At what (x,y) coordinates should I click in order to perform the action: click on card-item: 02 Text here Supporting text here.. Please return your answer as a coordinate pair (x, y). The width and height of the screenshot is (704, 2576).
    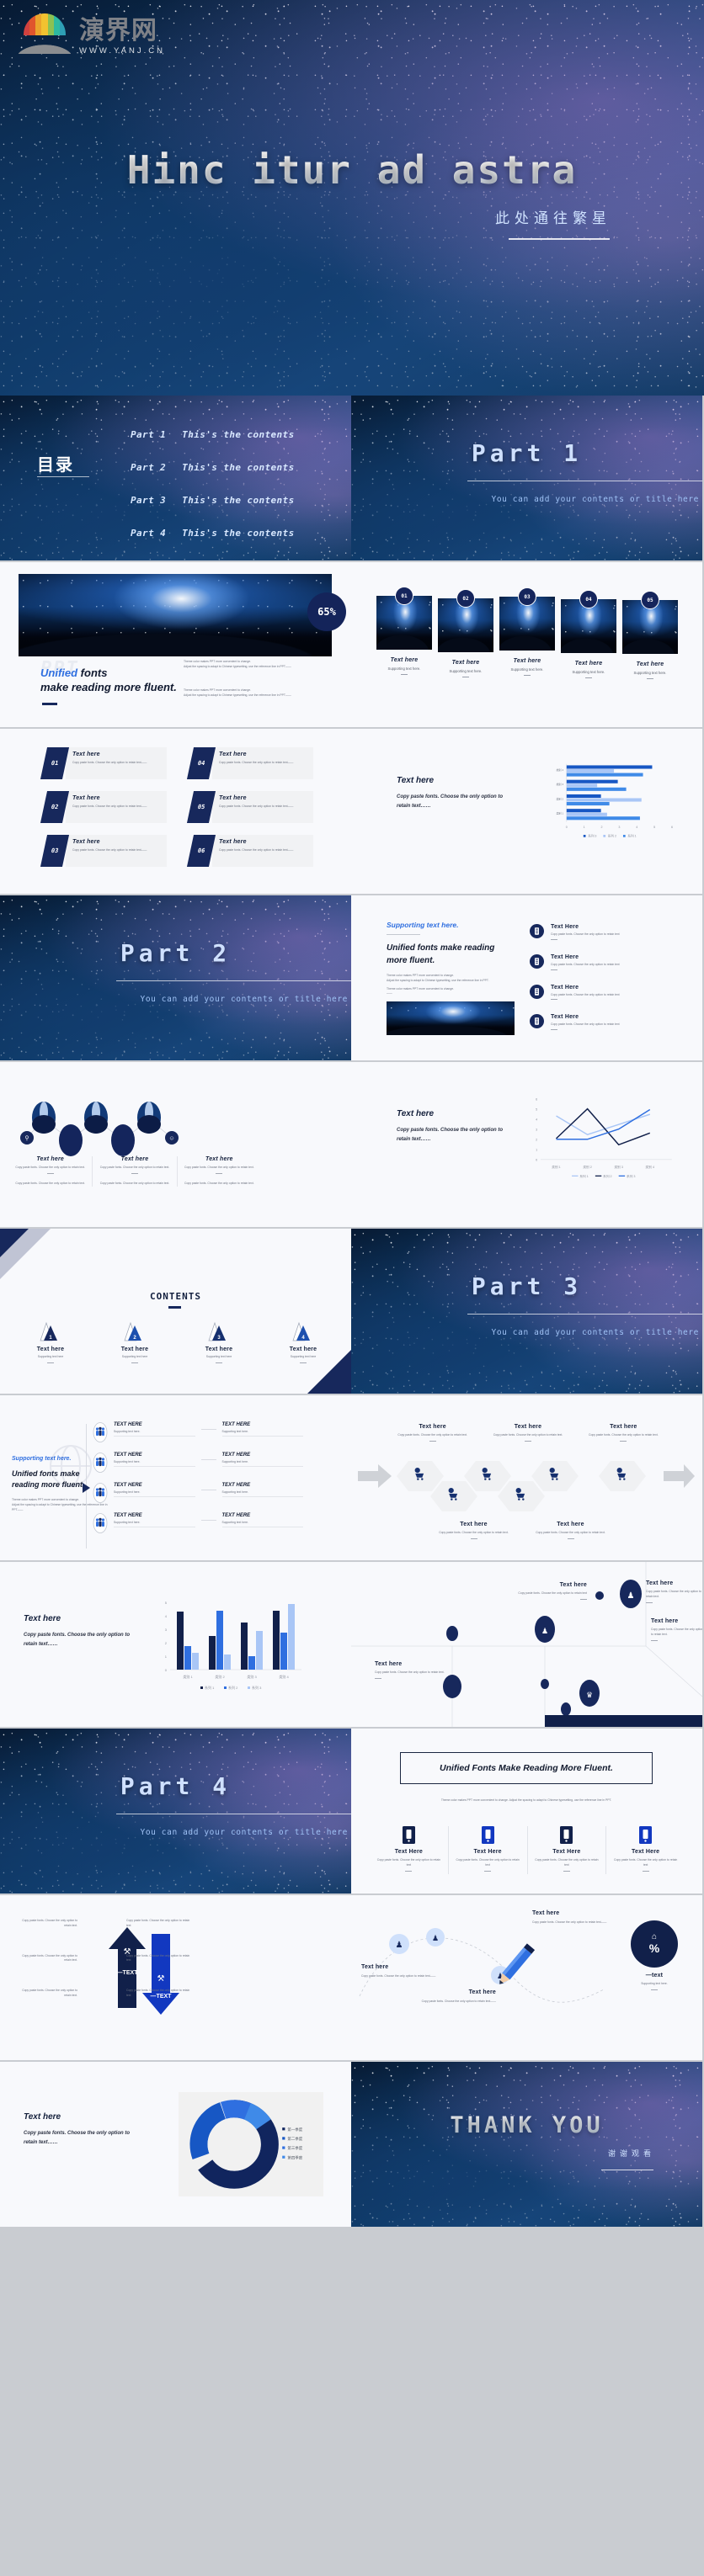
    Looking at the image, I should click on (465, 634).